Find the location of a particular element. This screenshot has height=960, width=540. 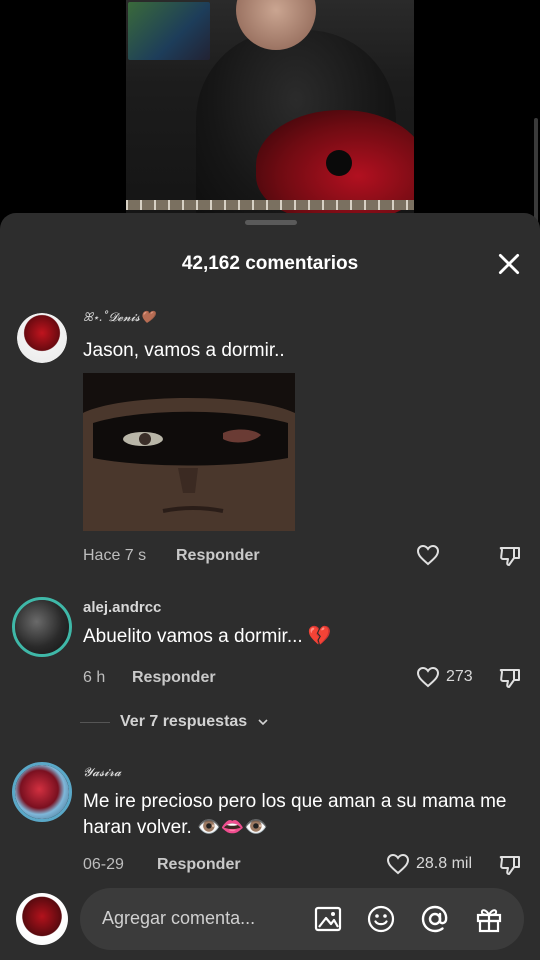

like-button: 28.8 mil is located at coordinates (429, 864).